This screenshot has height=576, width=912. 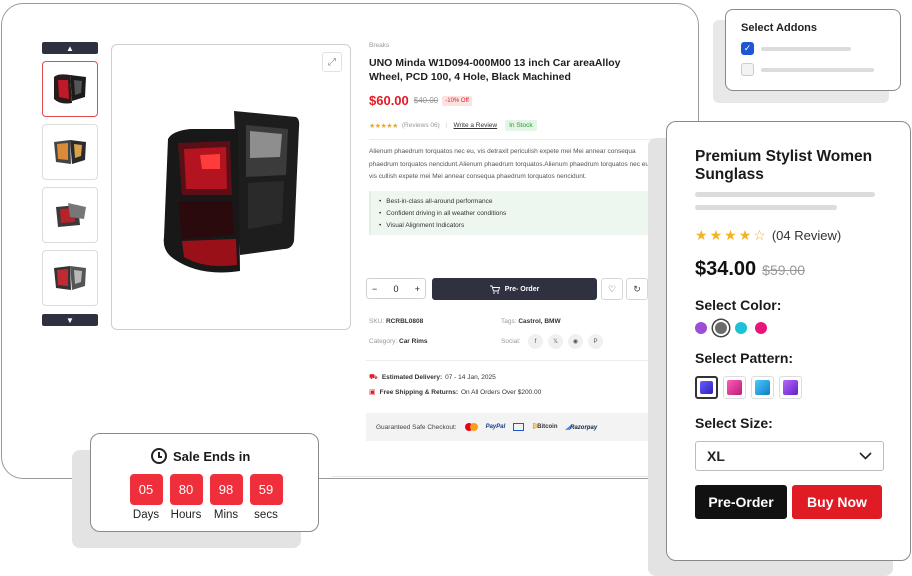 What do you see at coordinates (231, 192) in the screenshot?
I see `taillight-image` at bounding box center [231, 192].